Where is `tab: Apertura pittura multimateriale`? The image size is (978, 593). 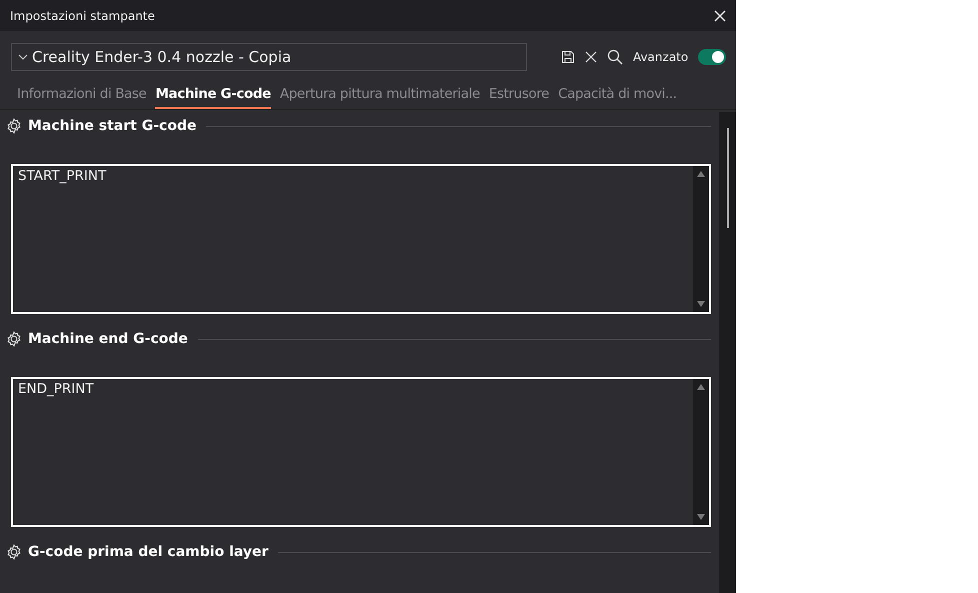 tab: Apertura pittura multimateriale is located at coordinates (380, 96).